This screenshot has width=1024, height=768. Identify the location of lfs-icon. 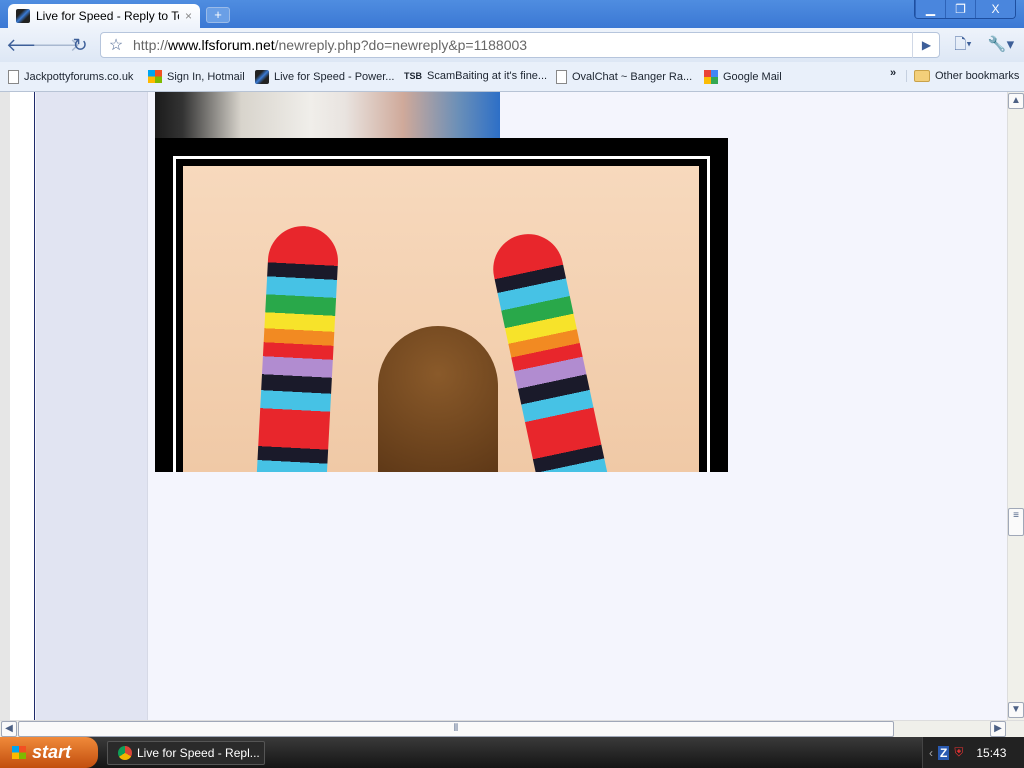
(262, 77).